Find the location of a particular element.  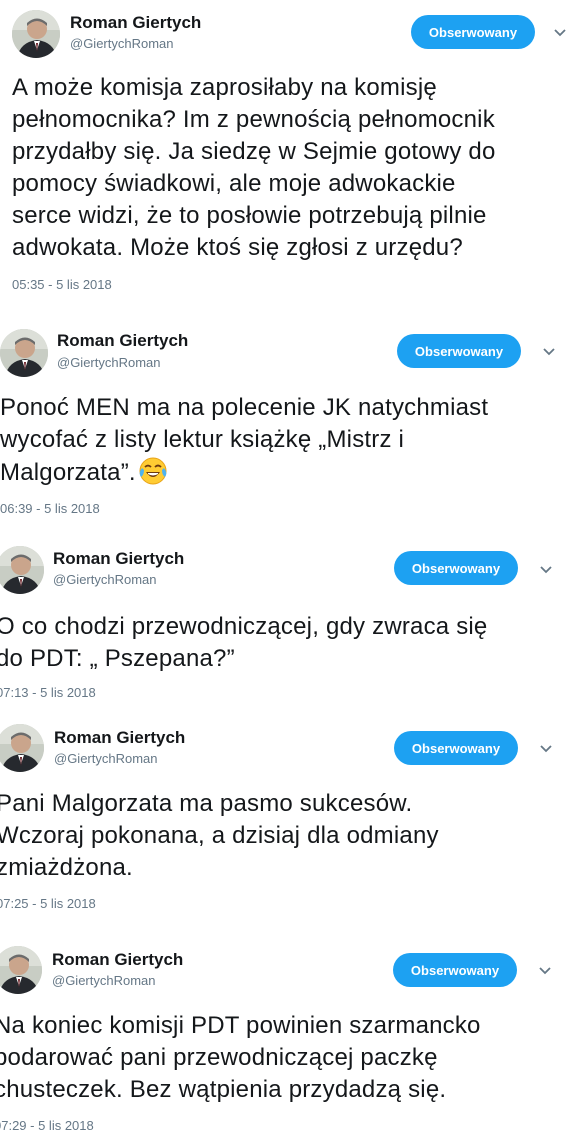

tweet-timestamp: 06:39 - 5 lis 2018 is located at coordinates (50, 508).